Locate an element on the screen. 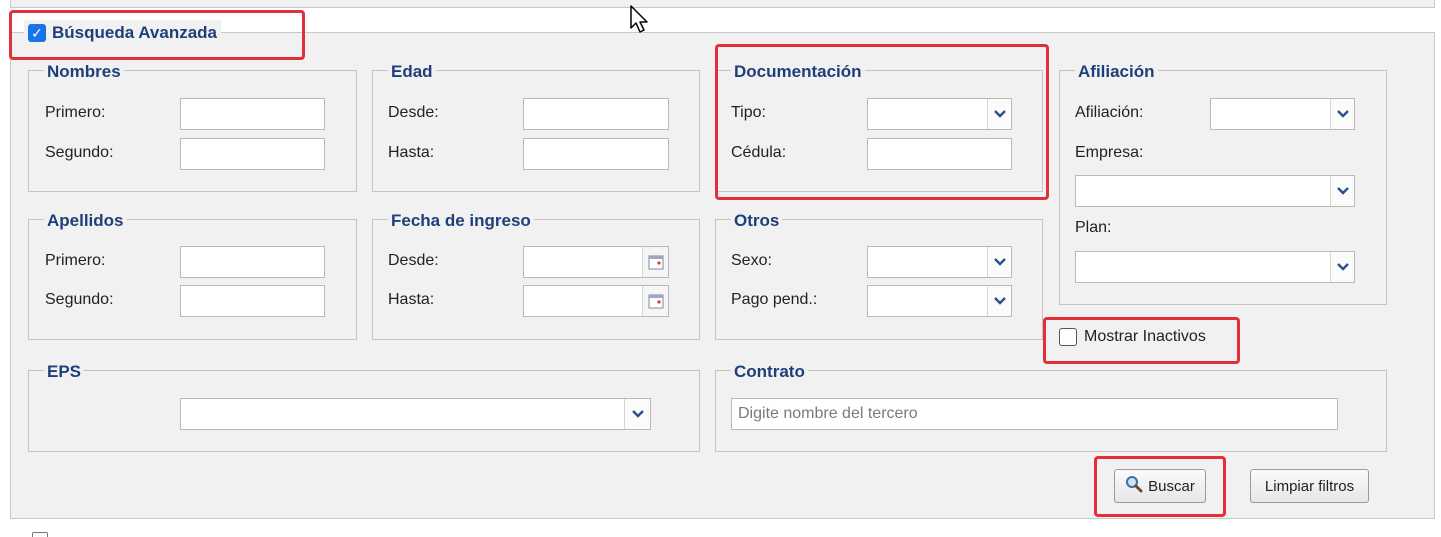  apellidos-first-label: Primero: is located at coordinates (75, 260).